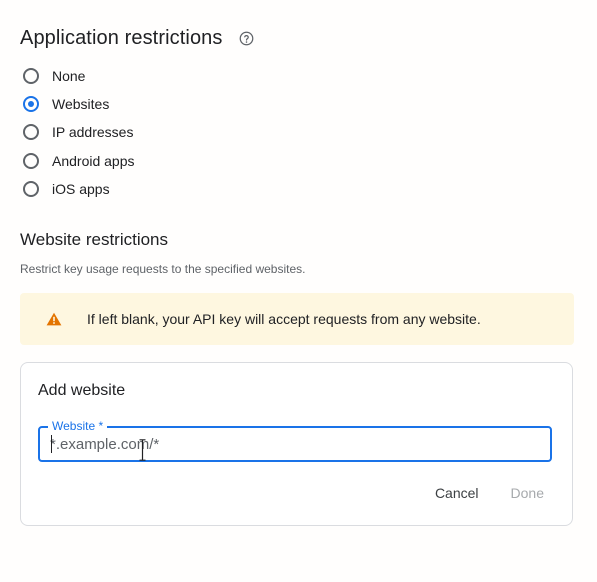 This screenshot has height=582, width=597. What do you see at coordinates (93, 132) in the screenshot?
I see `radio-label-ip-addresses: IP addresses` at bounding box center [93, 132].